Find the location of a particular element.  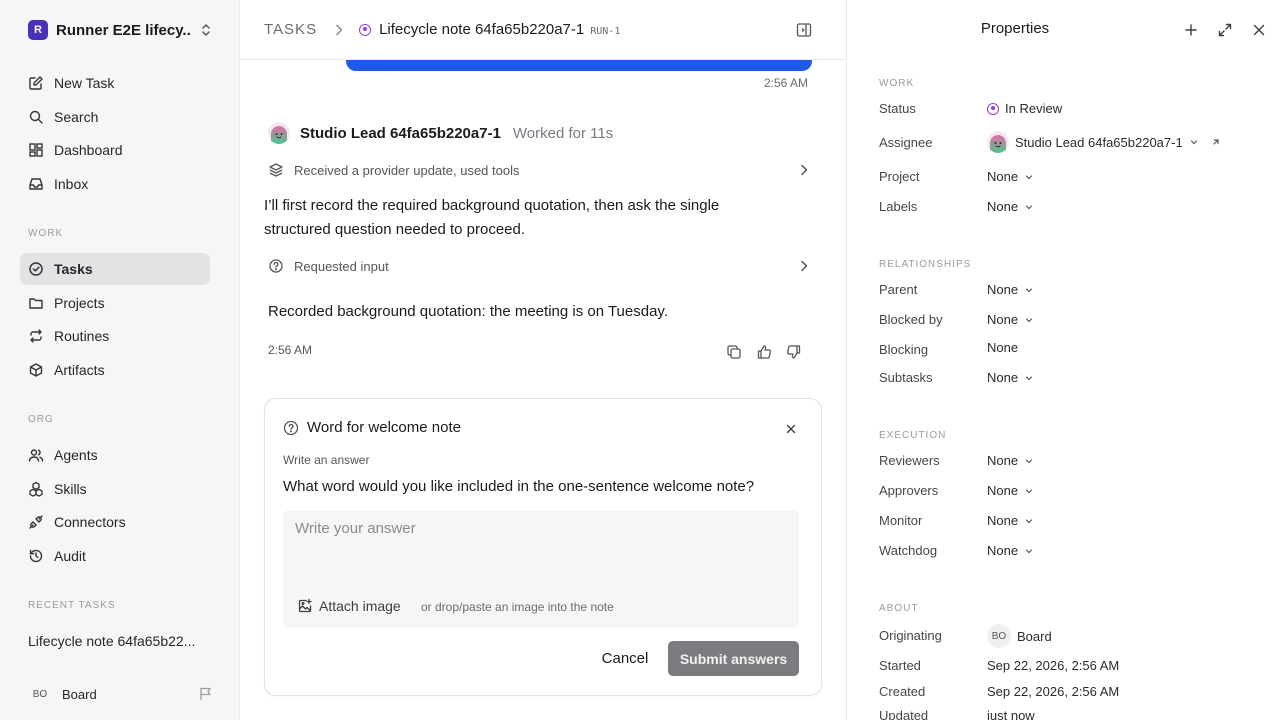

subtasks-label: None is located at coordinates (1003, 377).